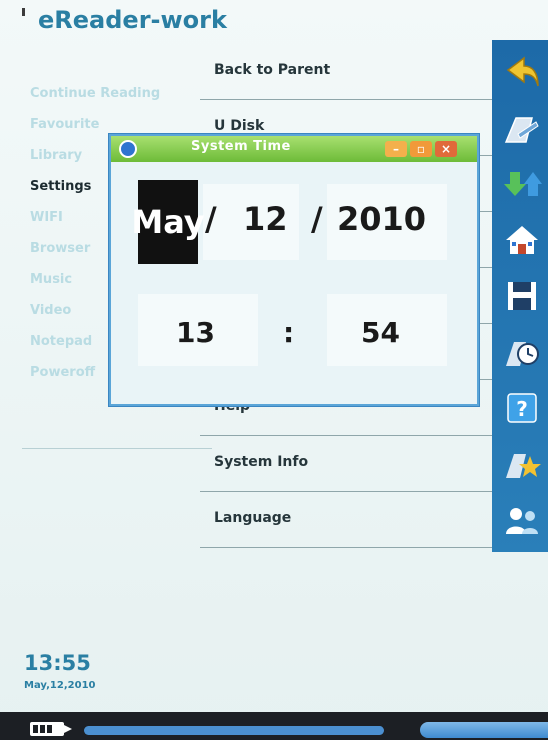  Describe the element at coordinates (350, 464) in the screenshot. I see `settings-item-system-info: System Info` at that location.